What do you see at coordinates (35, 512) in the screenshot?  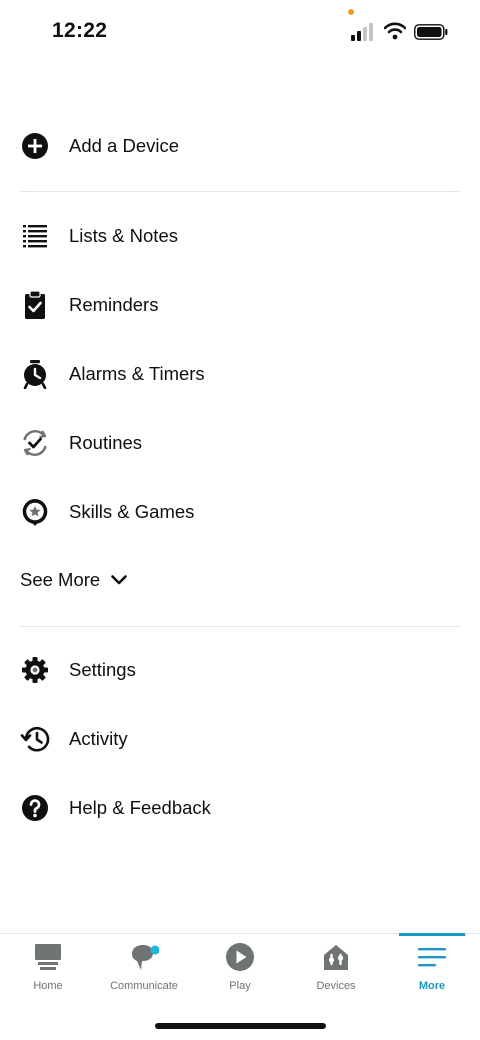 I see `skills-star-bubble-icon` at bounding box center [35, 512].